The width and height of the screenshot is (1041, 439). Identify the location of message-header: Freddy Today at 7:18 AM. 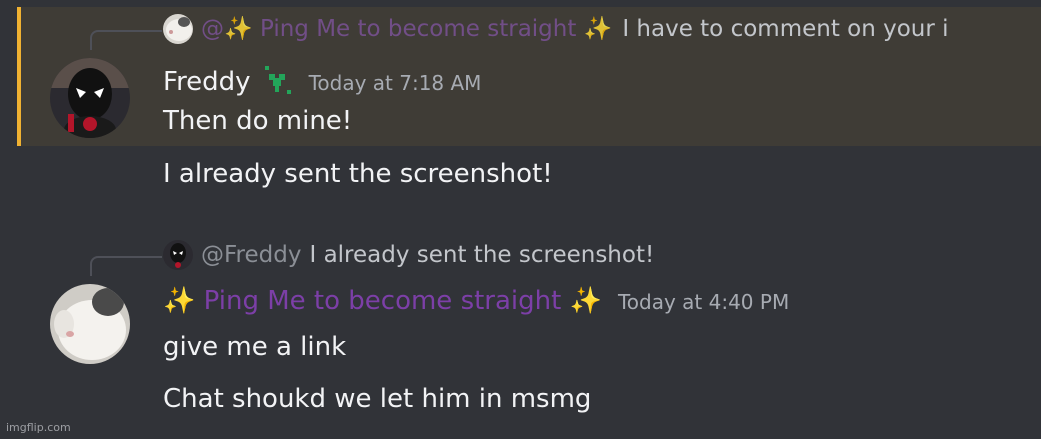
(322, 78).